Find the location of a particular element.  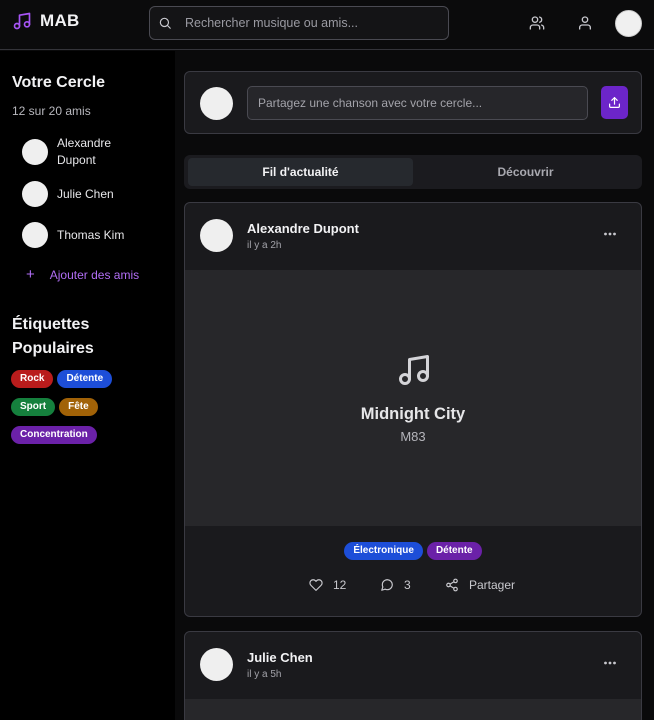

song-artist: M83 is located at coordinates (413, 436).